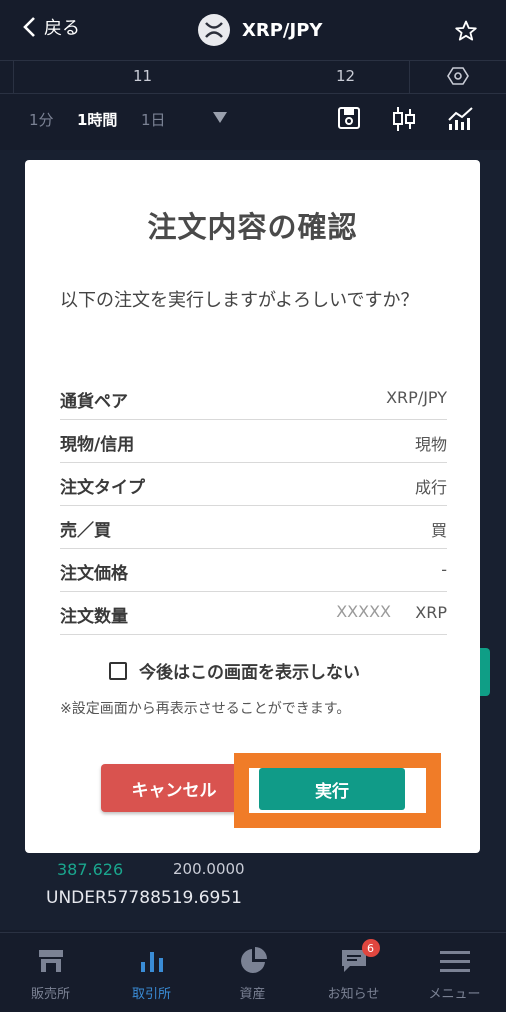  What do you see at coordinates (50, 961) in the screenshot?
I see `store-icon` at bounding box center [50, 961].